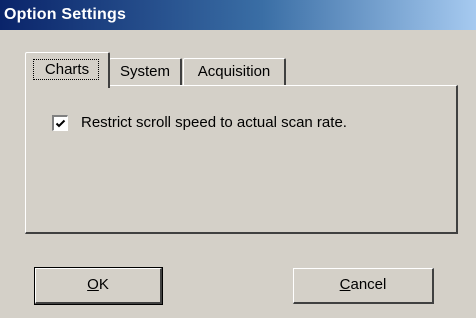 This screenshot has height=318, width=476. I want to click on ok-button-accel: O, so click(93, 284).